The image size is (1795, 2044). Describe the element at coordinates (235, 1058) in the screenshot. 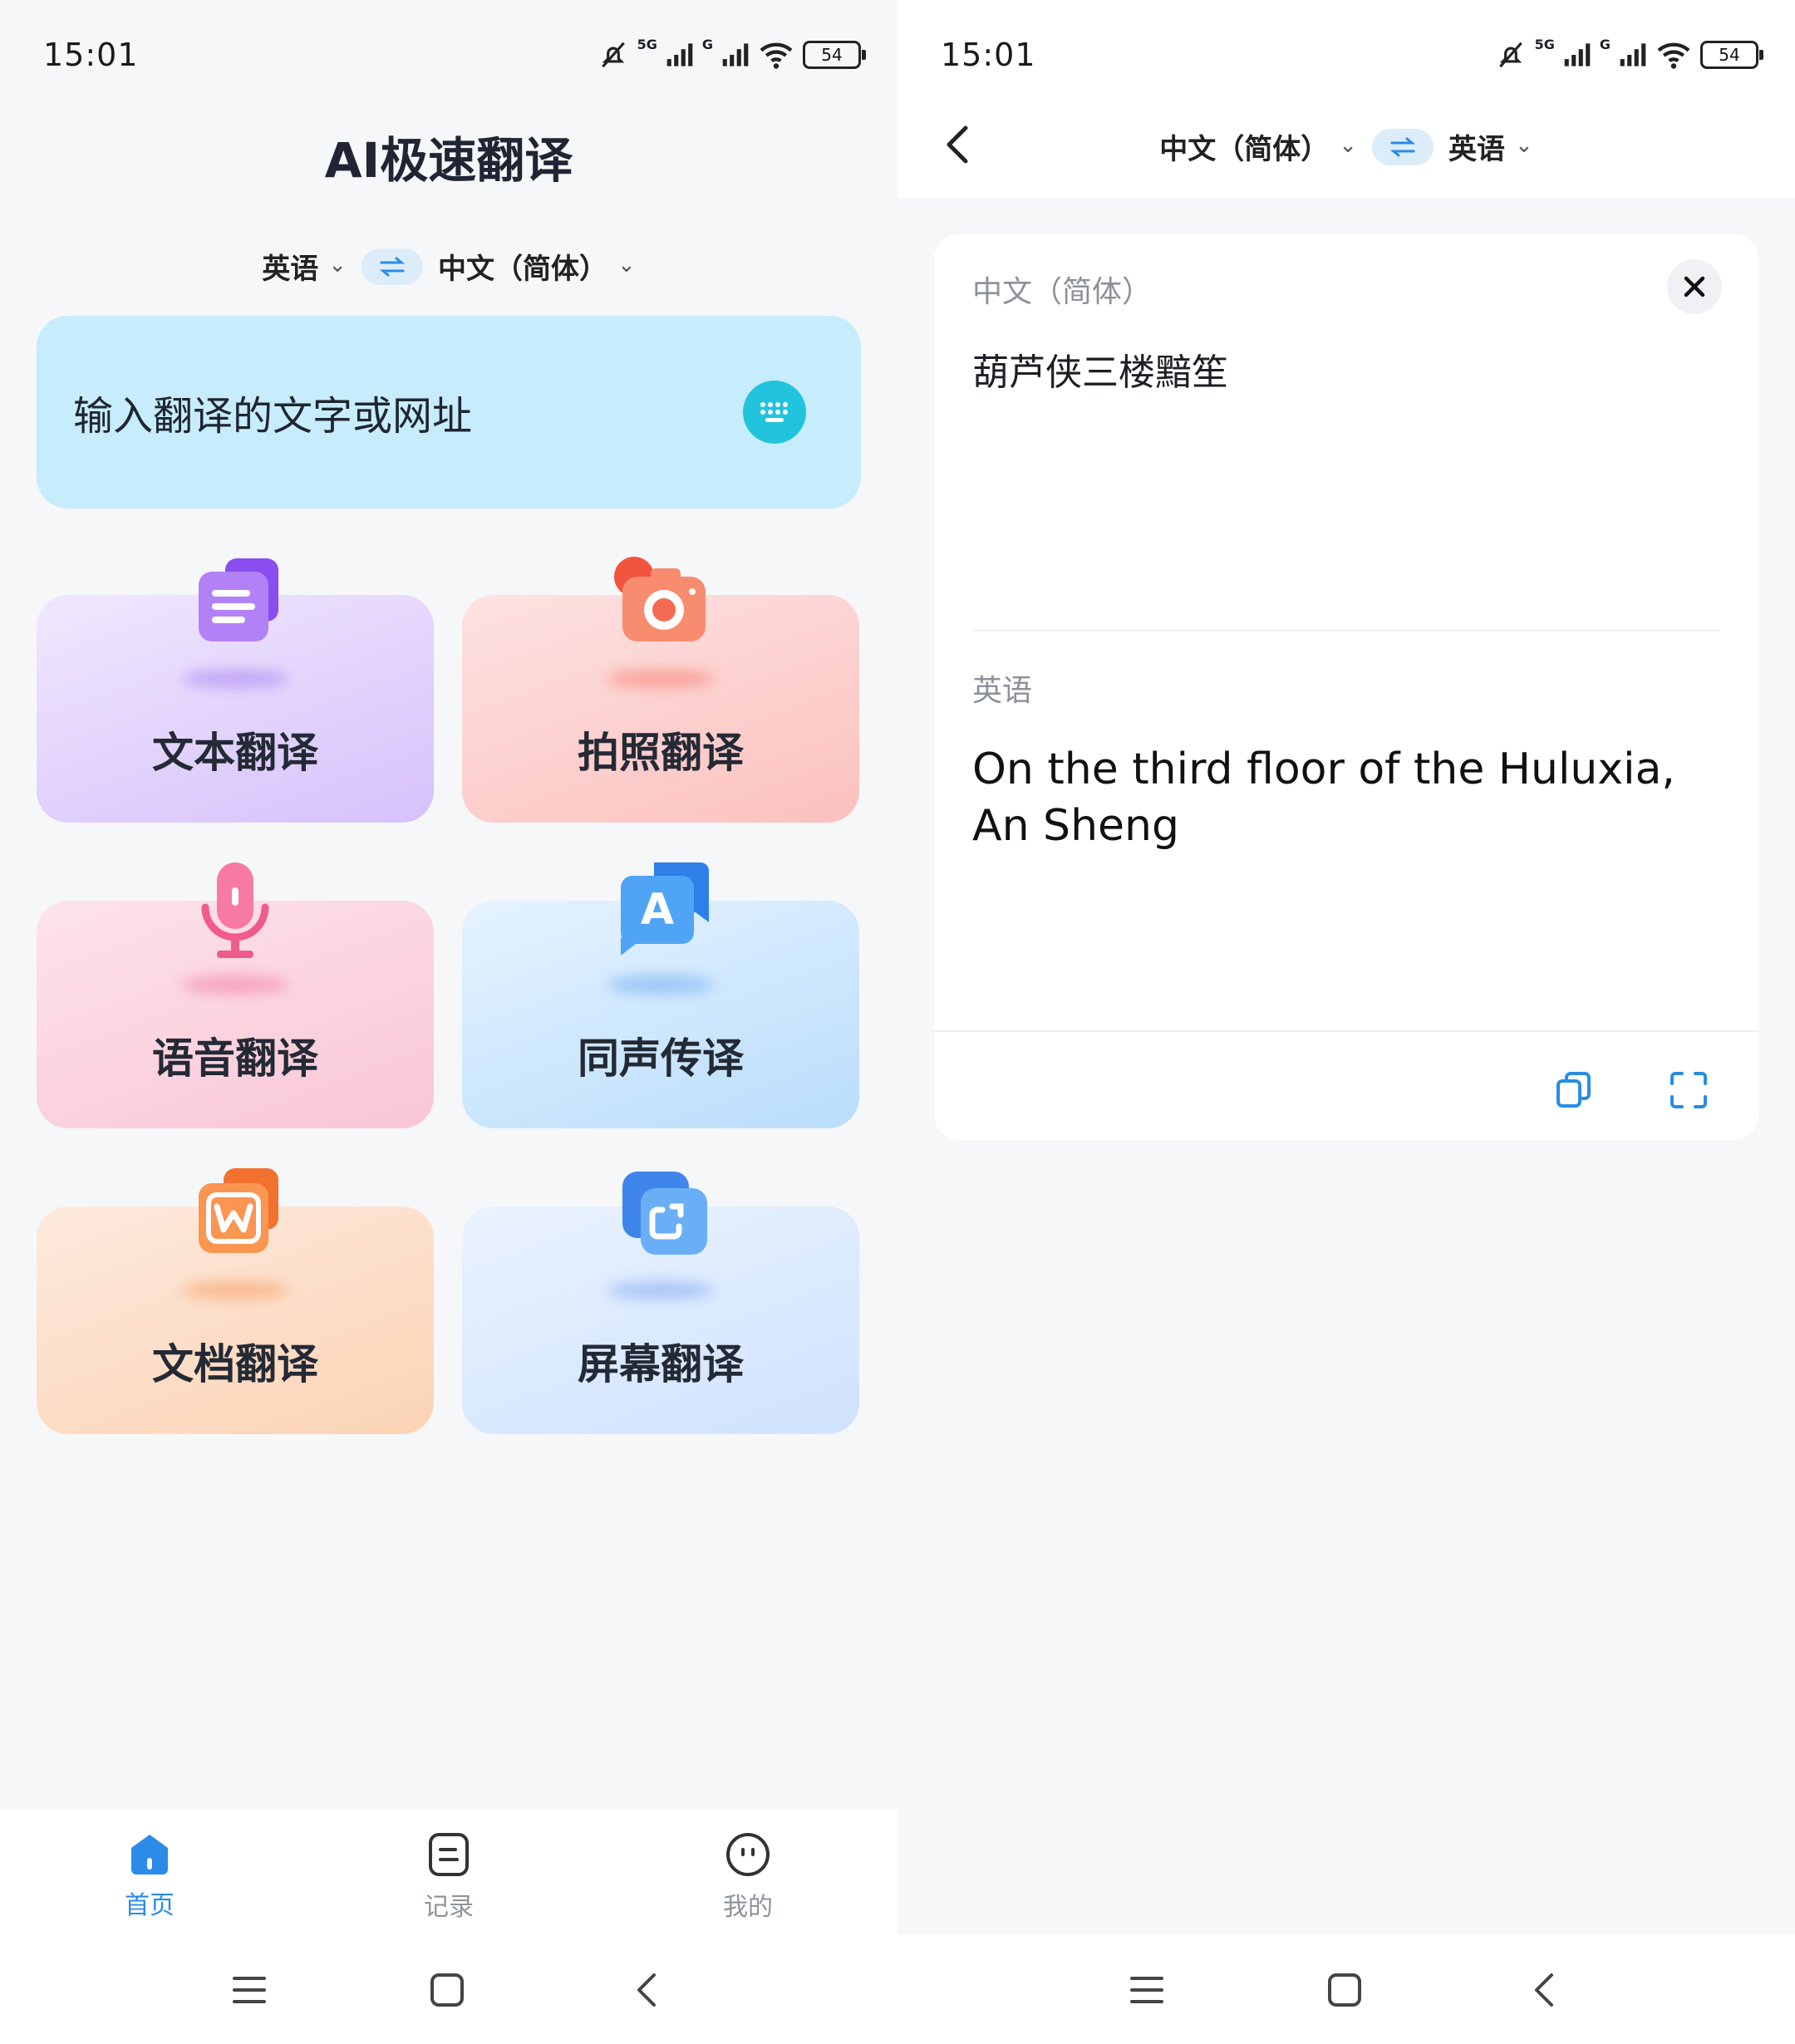

I see `feature-label: 语音翻译` at that location.